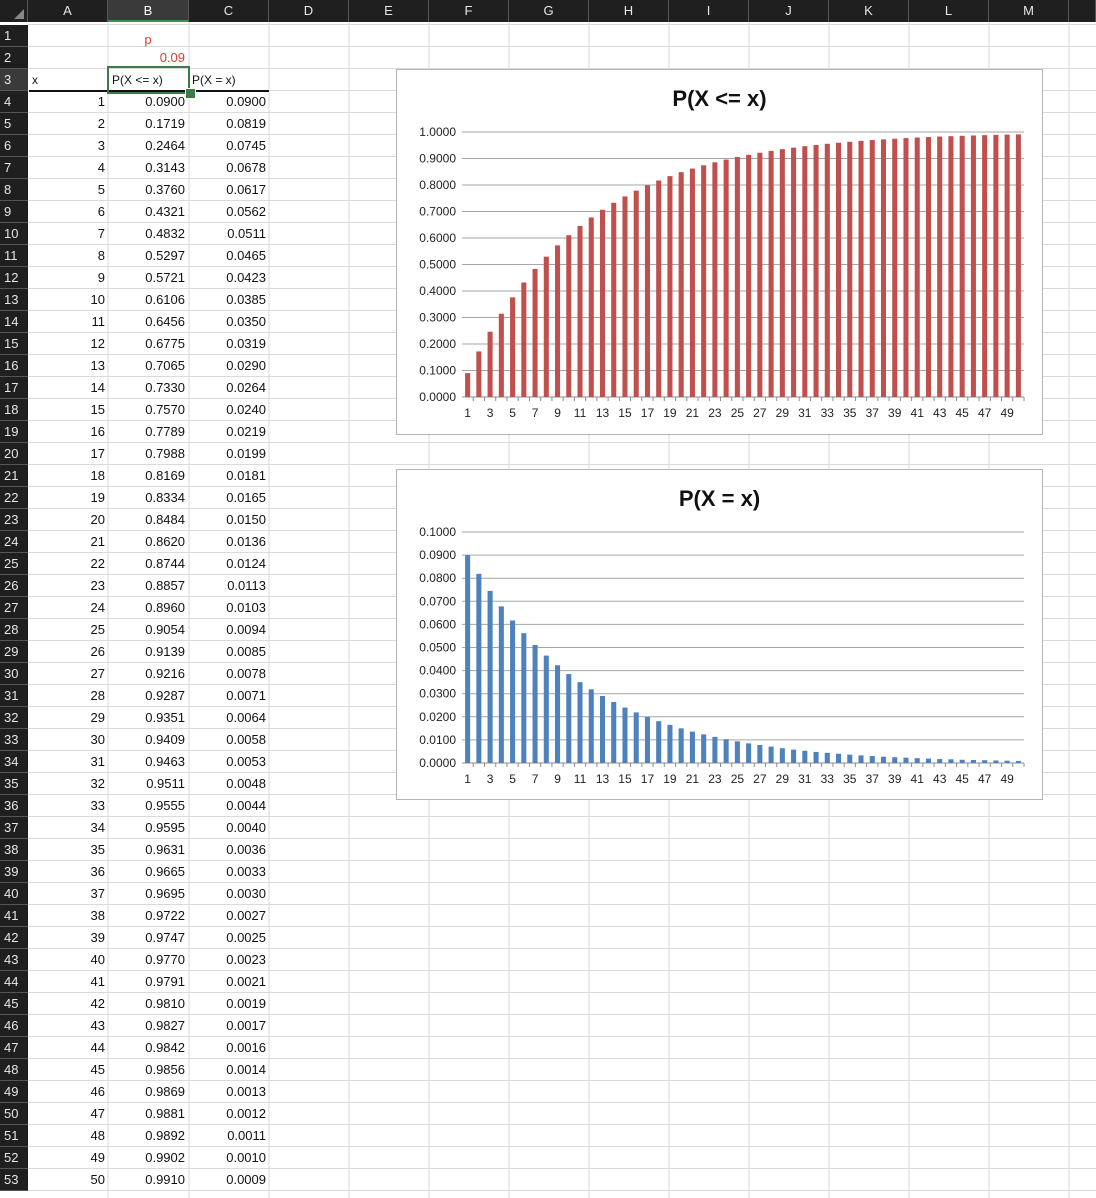 The height and width of the screenshot is (1198, 1096). What do you see at coordinates (68, 1136) in the screenshot?
I see `cell-x: 48` at bounding box center [68, 1136].